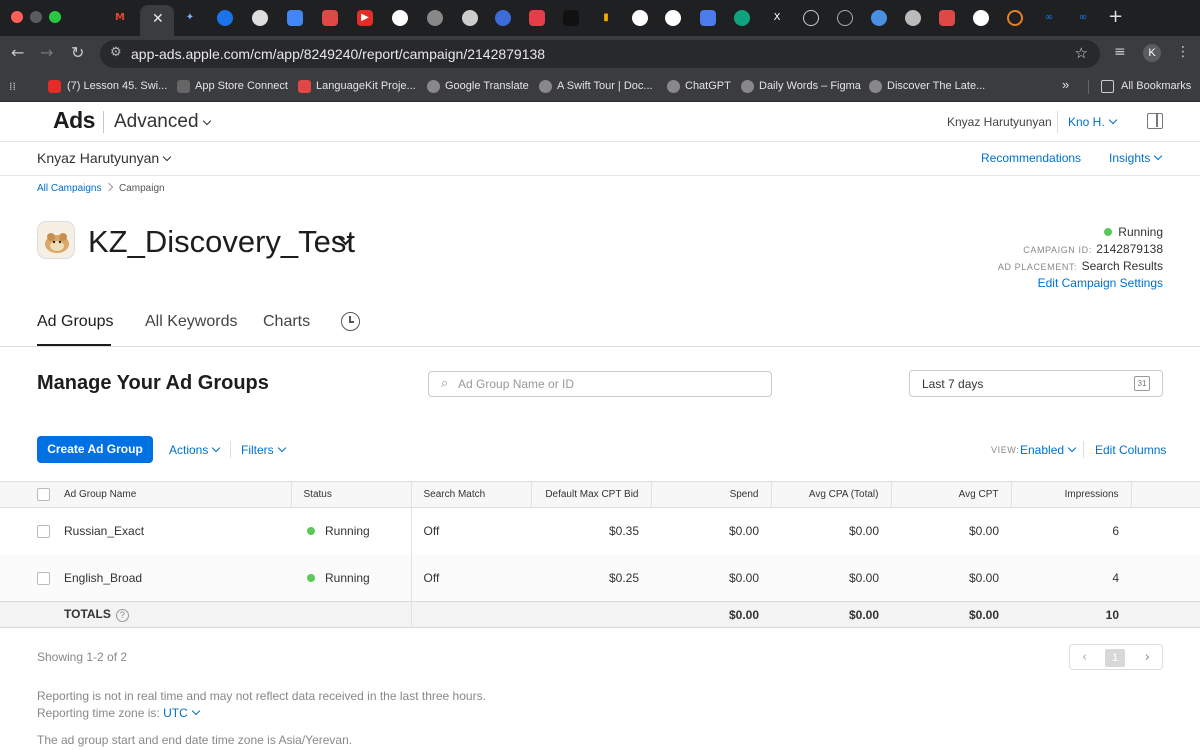 The image size is (1200, 750). Describe the element at coordinates (1183, 52) in the screenshot. I see `menu-dots-icon: ⋮` at that location.